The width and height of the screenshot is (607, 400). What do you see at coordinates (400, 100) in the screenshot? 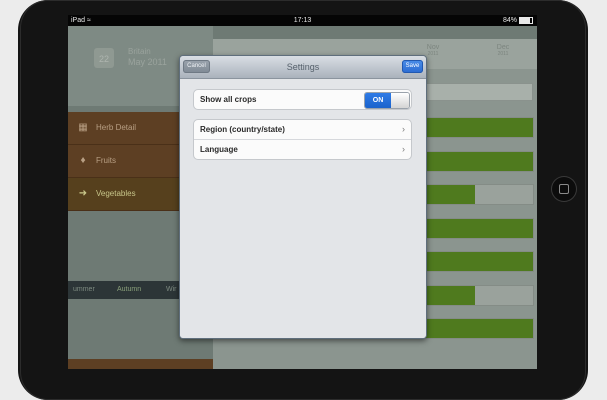
I see `toggle-knob` at bounding box center [400, 100].